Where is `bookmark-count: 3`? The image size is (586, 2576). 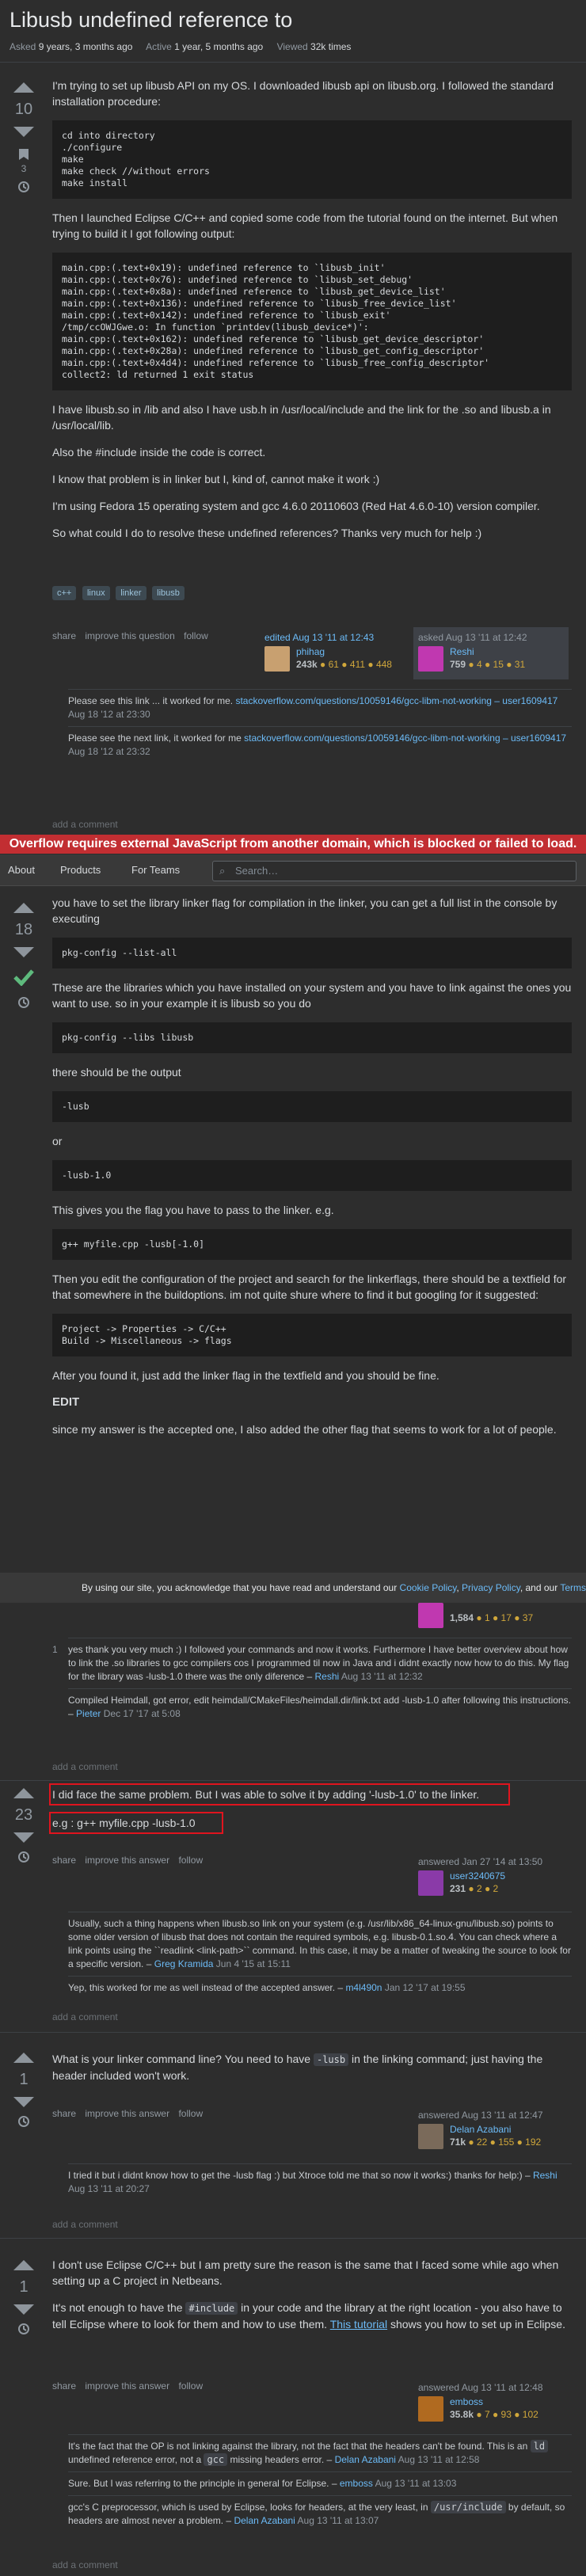 bookmark-count: 3 is located at coordinates (24, 168).